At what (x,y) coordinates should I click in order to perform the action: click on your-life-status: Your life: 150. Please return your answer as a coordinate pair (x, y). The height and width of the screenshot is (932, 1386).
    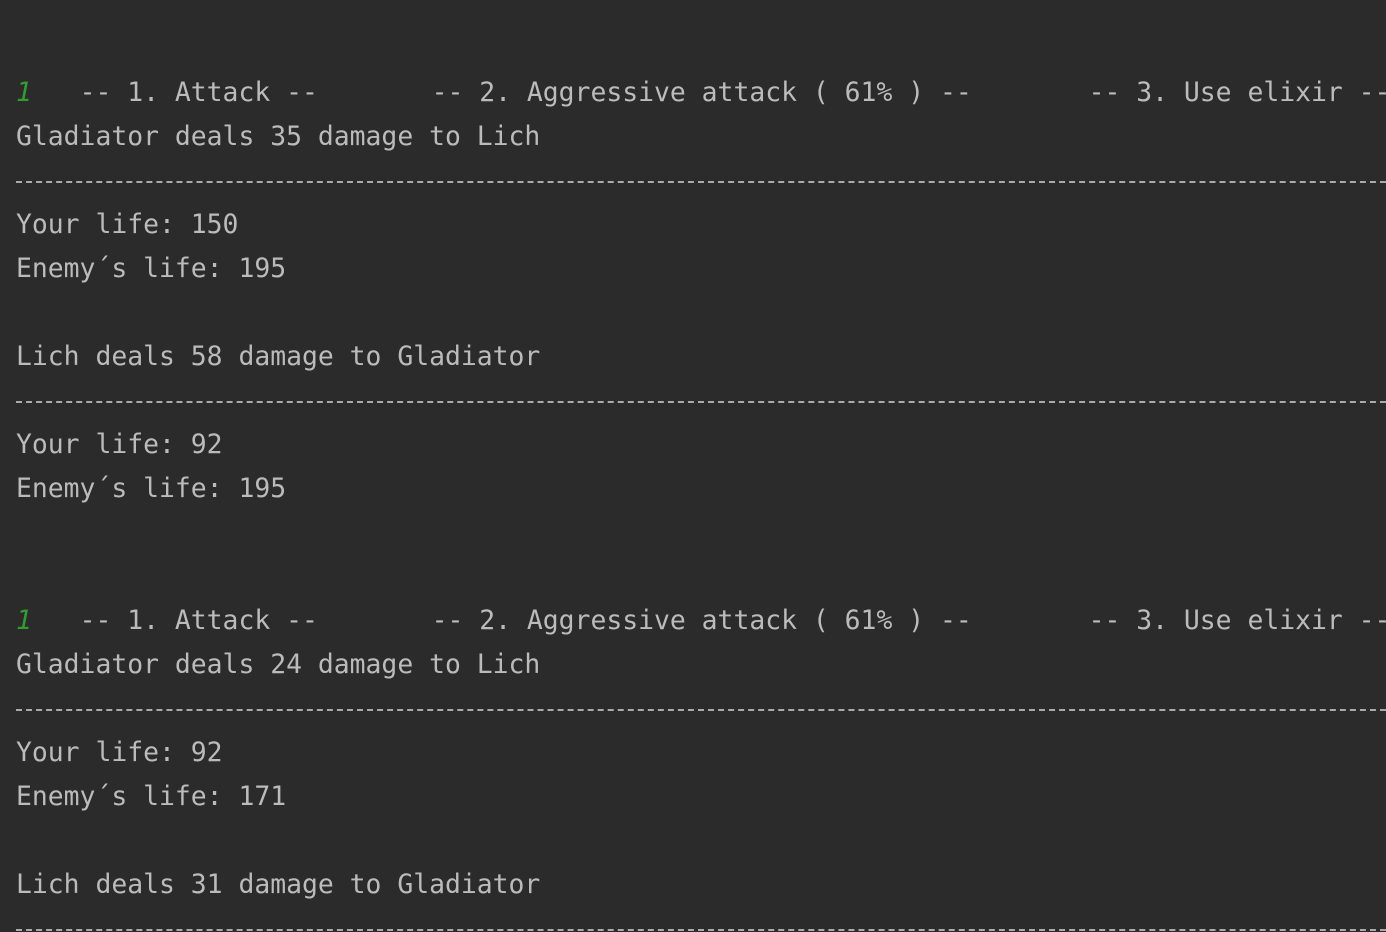
    Looking at the image, I should click on (127, 224).